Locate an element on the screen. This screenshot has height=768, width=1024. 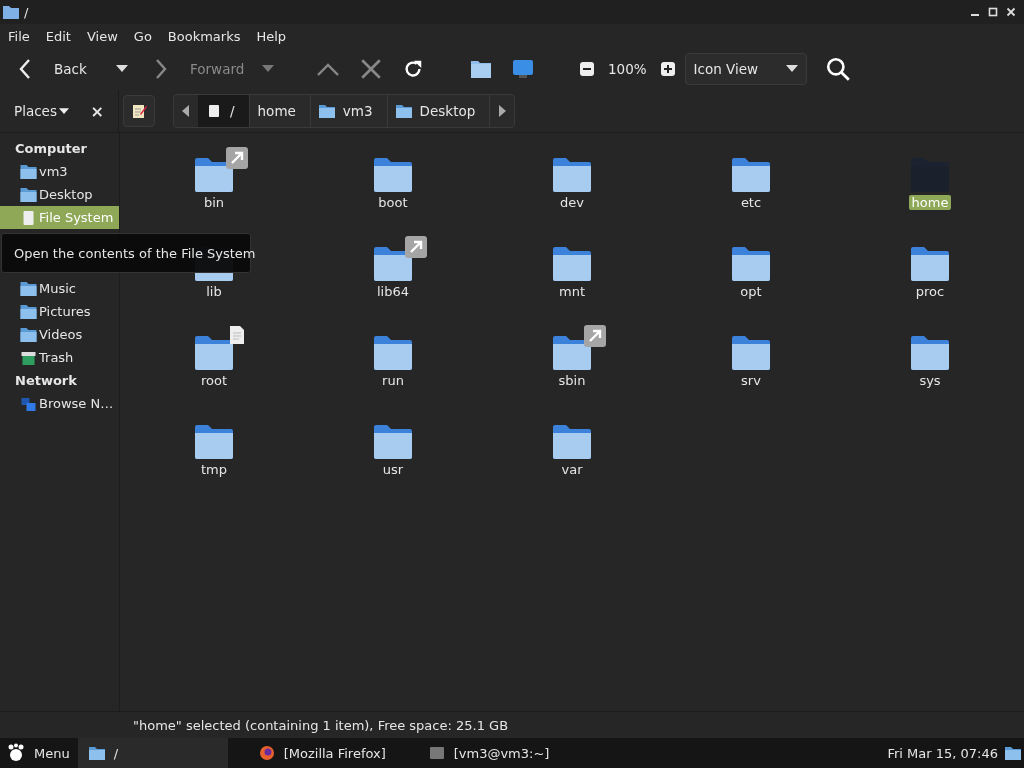
sidebar-item: Videos is located at coordinates (59, 334).